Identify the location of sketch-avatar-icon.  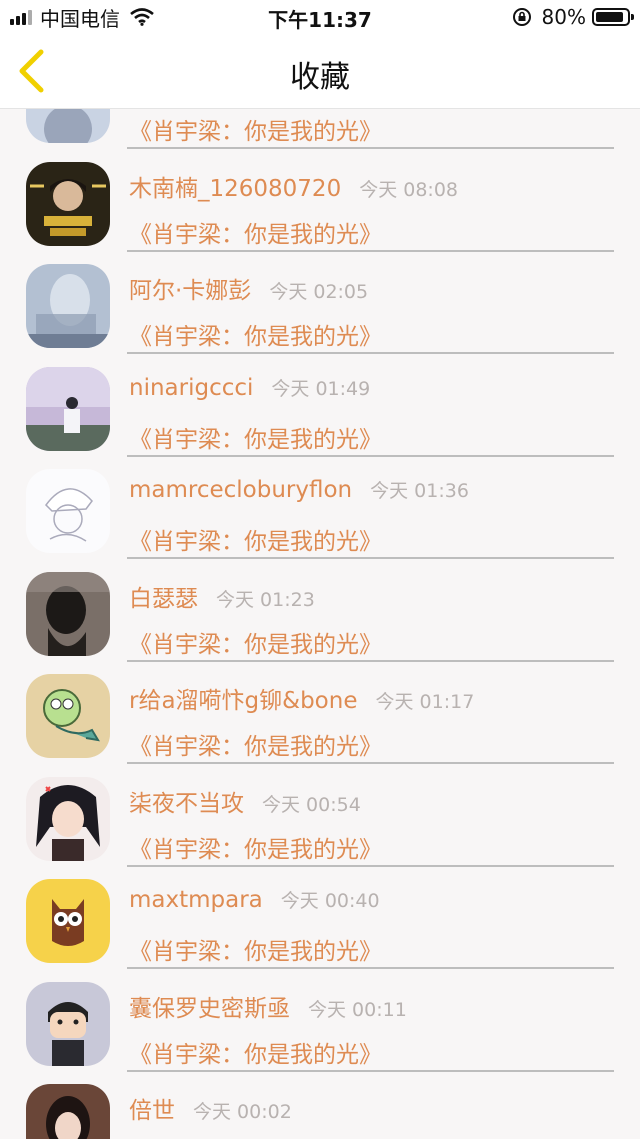
(68, 511).